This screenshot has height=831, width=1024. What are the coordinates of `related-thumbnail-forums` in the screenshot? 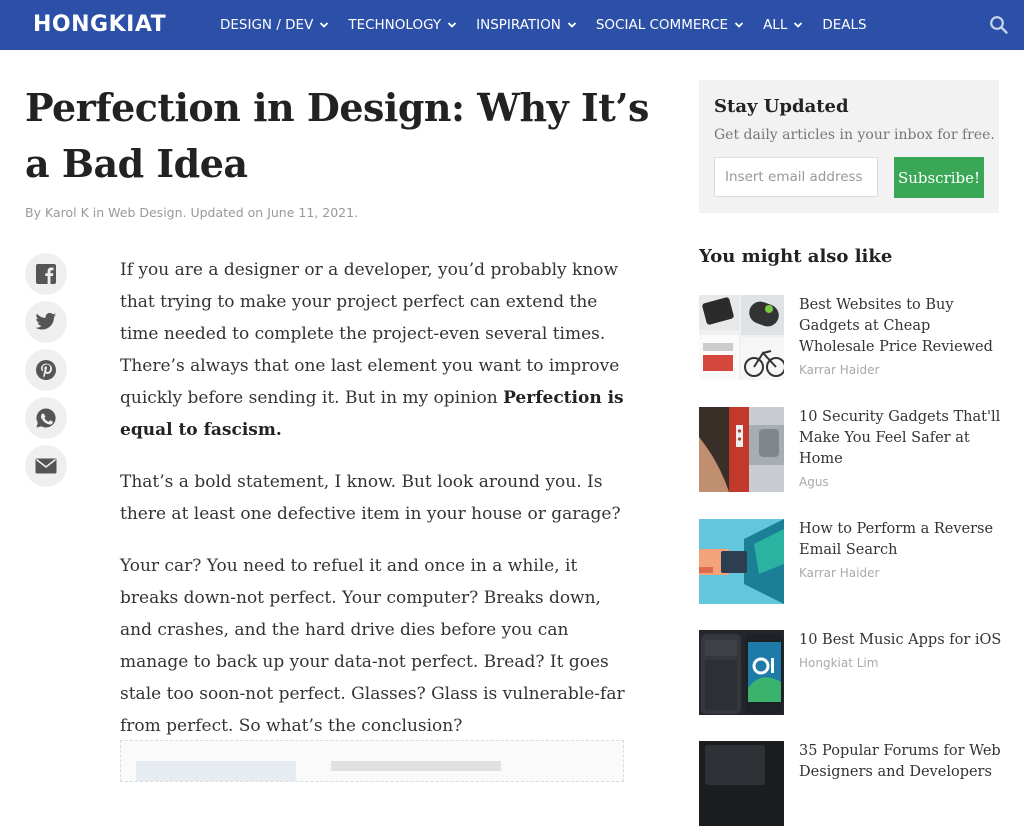 It's located at (741, 783).